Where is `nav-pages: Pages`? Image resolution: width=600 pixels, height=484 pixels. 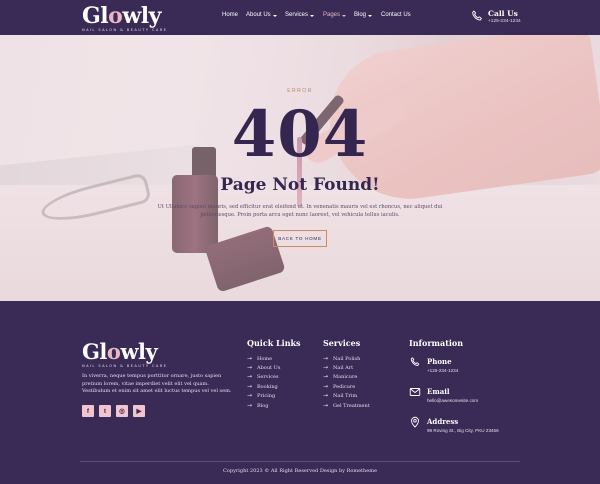
nav-pages: Pages is located at coordinates (338, 15).